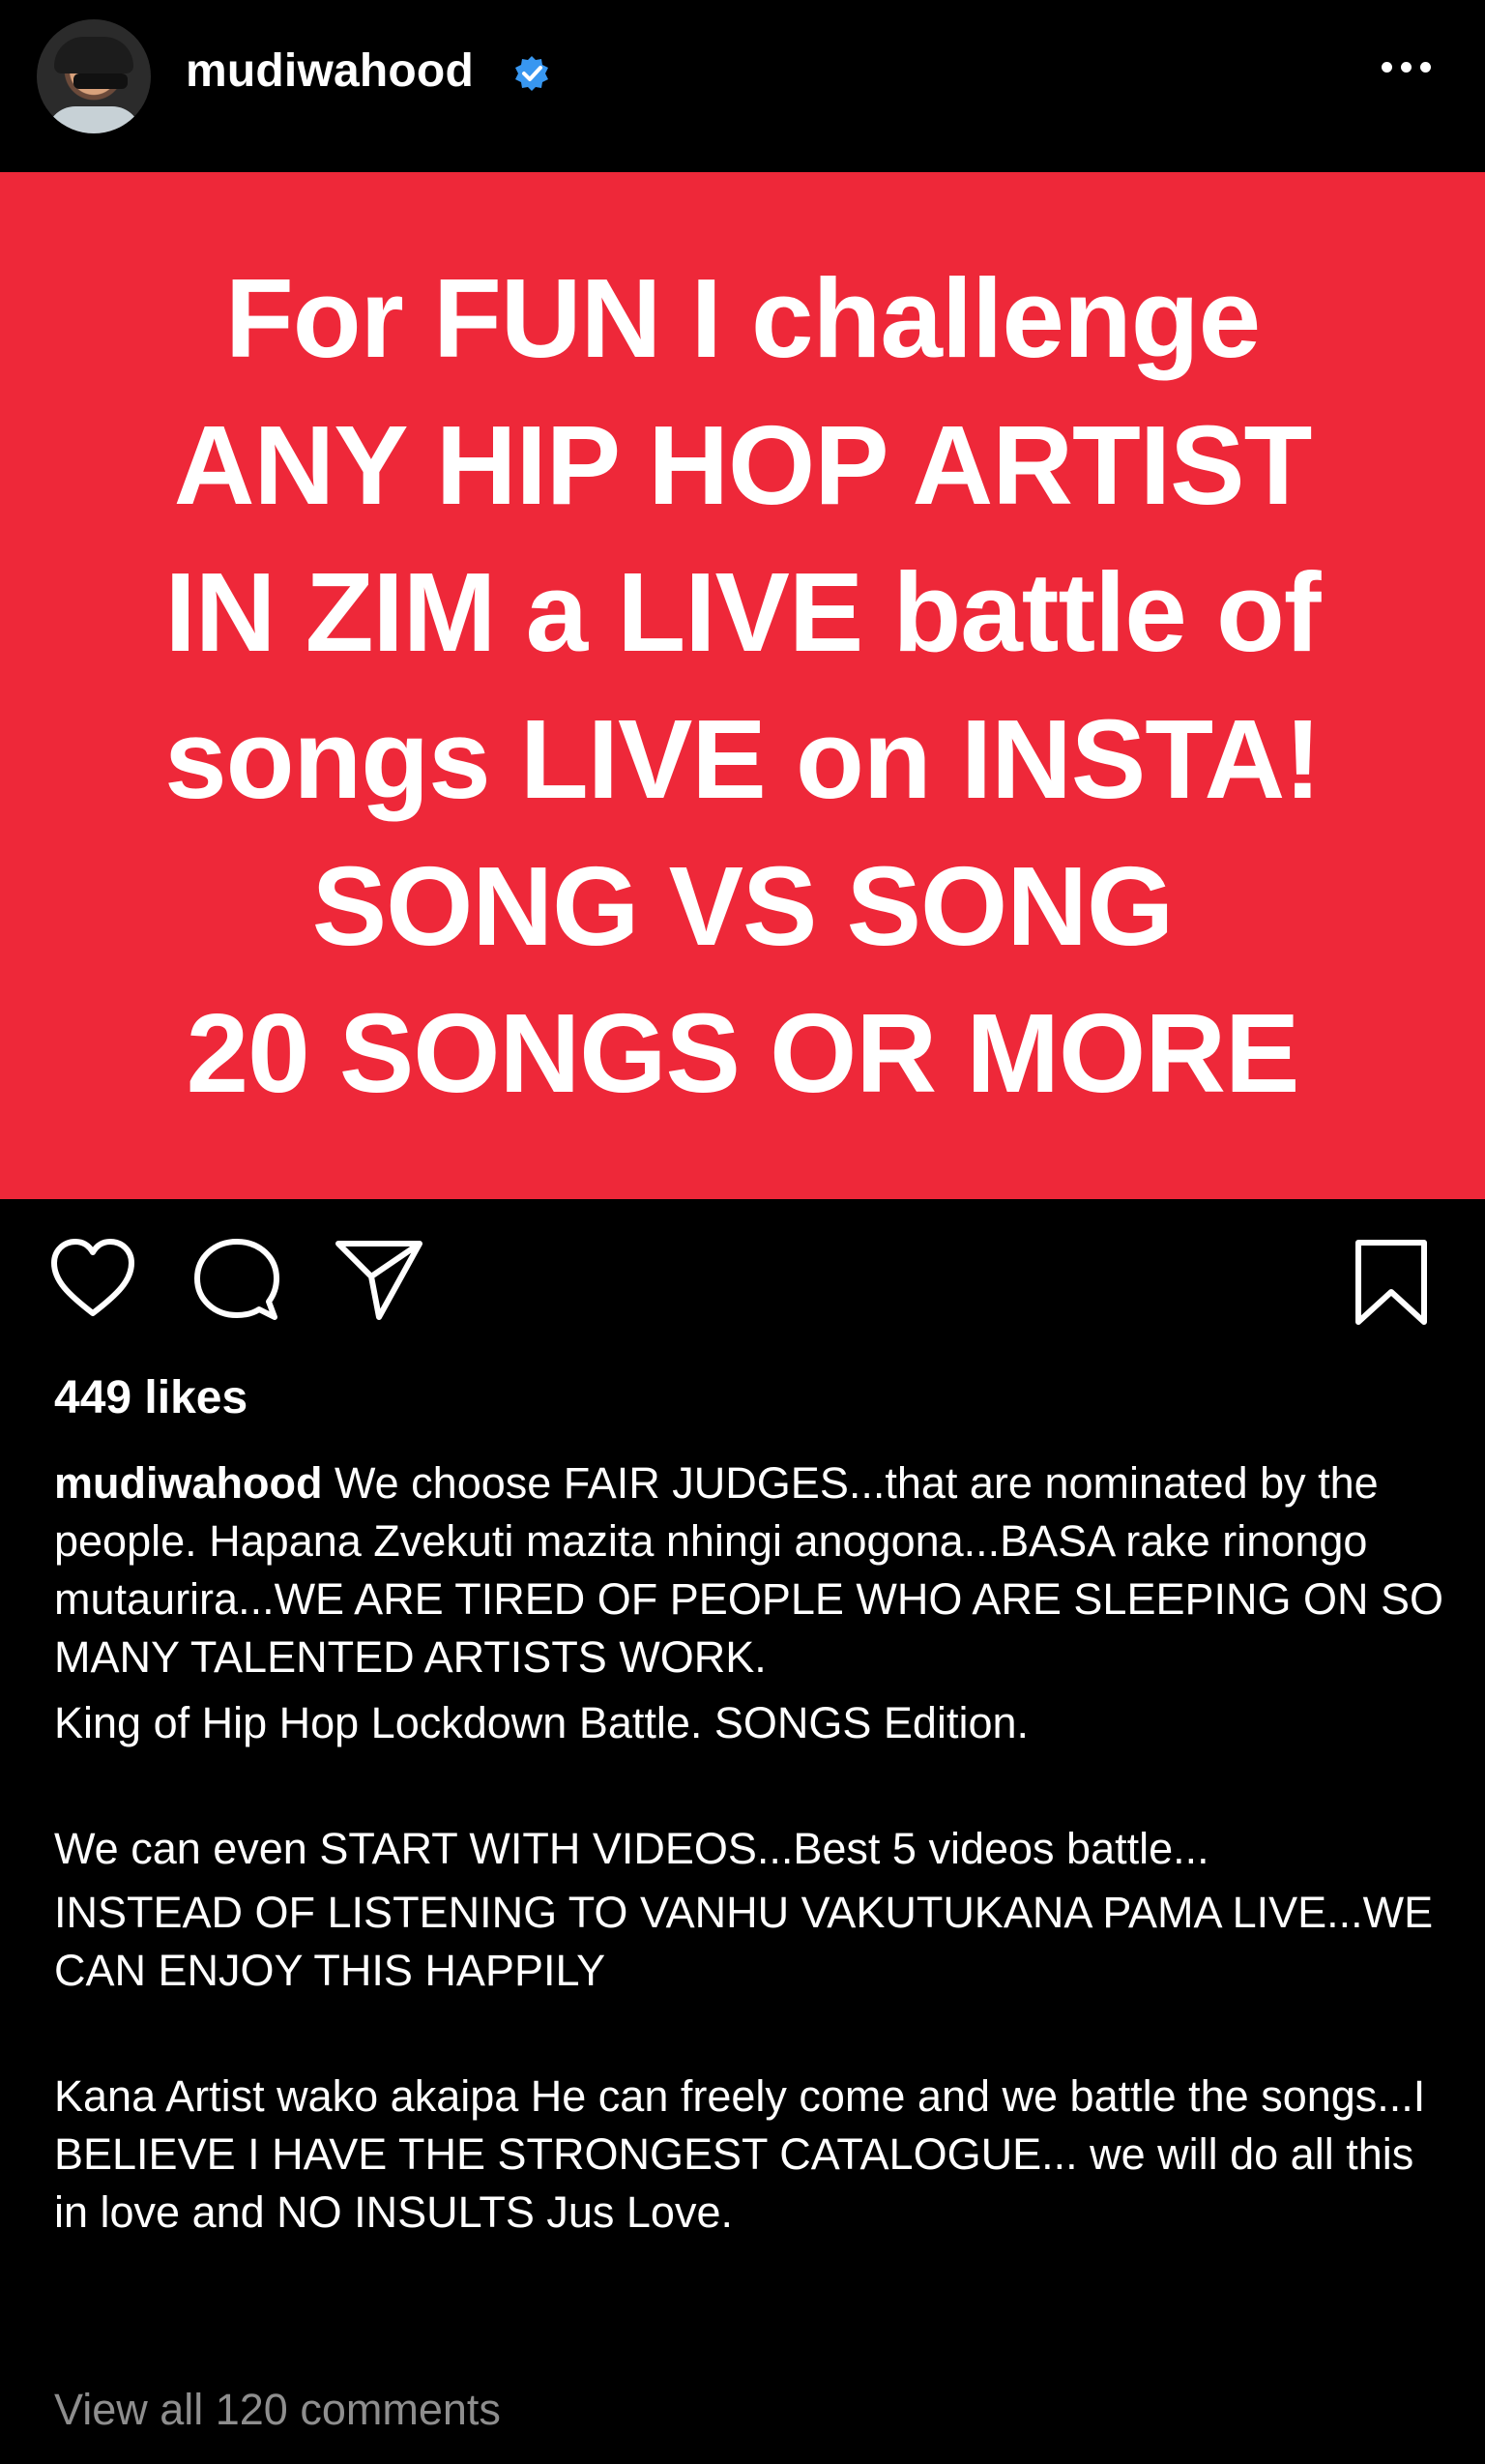 The image size is (1485, 2464). What do you see at coordinates (742, 318) in the screenshot?
I see `banner-line: For FUN I challenge` at bounding box center [742, 318].